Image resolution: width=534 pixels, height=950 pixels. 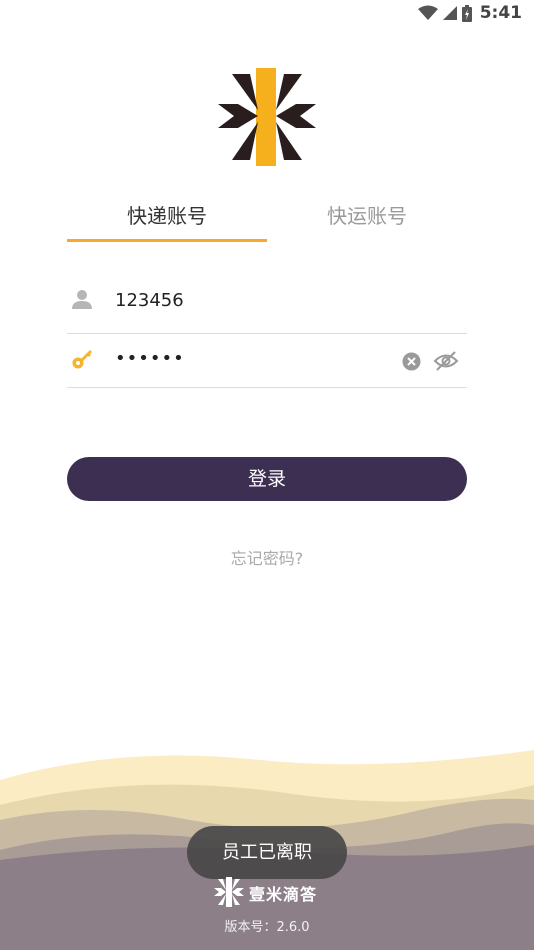 What do you see at coordinates (446, 361) in the screenshot?
I see `hide-password-icon` at bounding box center [446, 361].